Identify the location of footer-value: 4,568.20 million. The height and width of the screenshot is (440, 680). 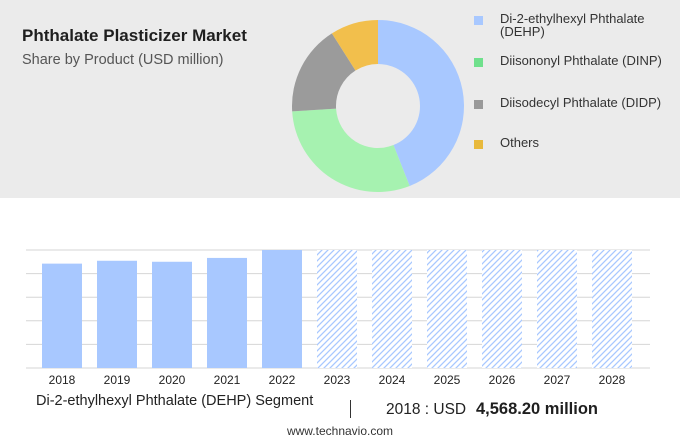
(537, 409).